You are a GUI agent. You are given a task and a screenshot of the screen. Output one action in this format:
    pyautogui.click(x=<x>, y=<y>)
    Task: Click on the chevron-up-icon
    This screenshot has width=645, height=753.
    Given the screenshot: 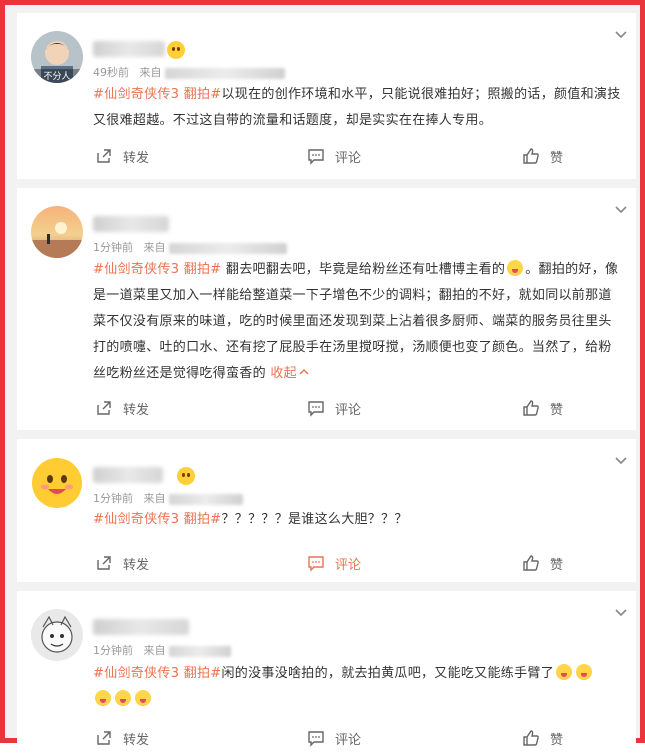 What is the action you would take?
    pyautogui.click(x=304, y=372)
    